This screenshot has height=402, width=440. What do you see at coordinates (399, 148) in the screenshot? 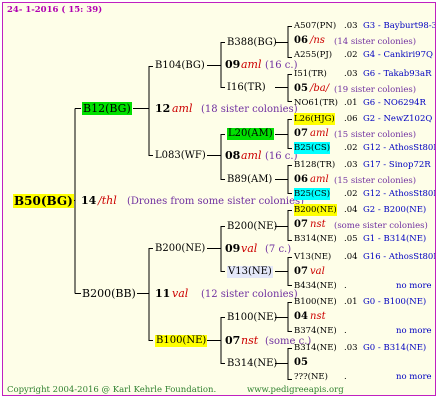
I see `gen5-2-2-code: G12 - AthosSt80R` at bounding box center [399, 148].